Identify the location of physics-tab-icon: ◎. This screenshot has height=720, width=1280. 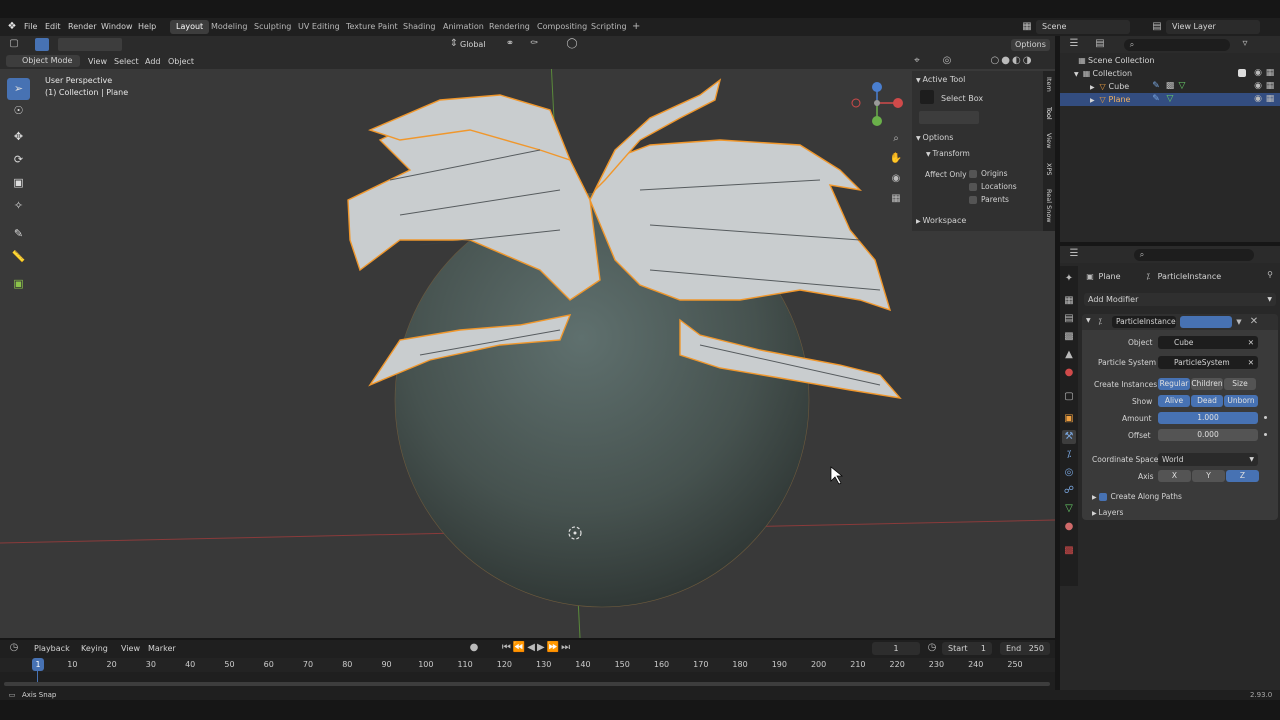
(1069, 473).